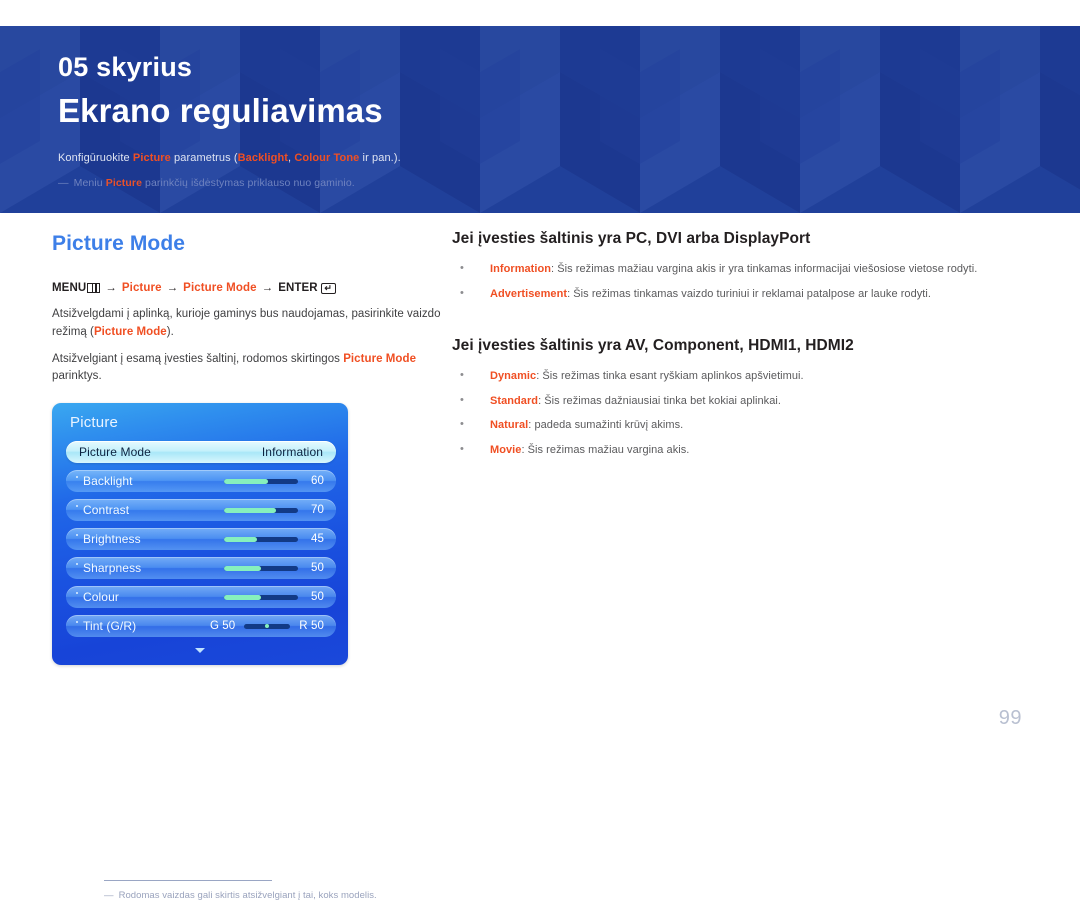 The width and height of the screenshot is (1080, 901). What do you see at coordinates (328, 288) in the screenshot?
I see `enter-key-icon: ↵` at bounding box center [328, 288].